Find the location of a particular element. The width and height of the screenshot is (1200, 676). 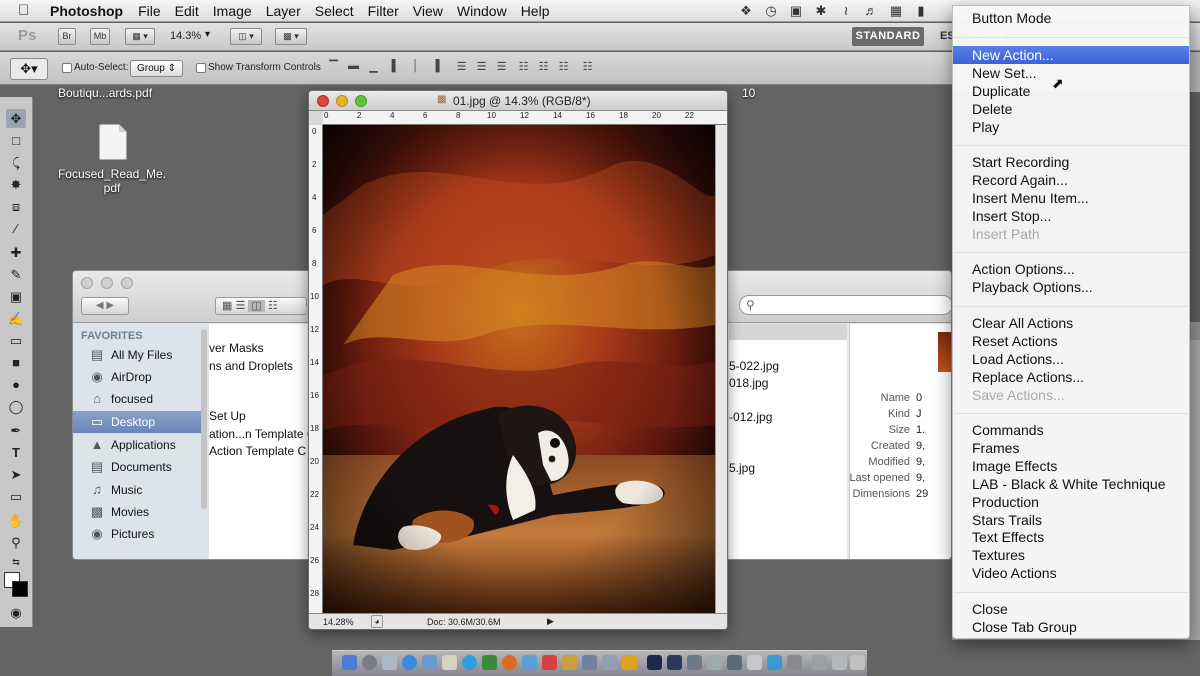

align-bottom-icon: ▁ is located at coordinates (373, 67).